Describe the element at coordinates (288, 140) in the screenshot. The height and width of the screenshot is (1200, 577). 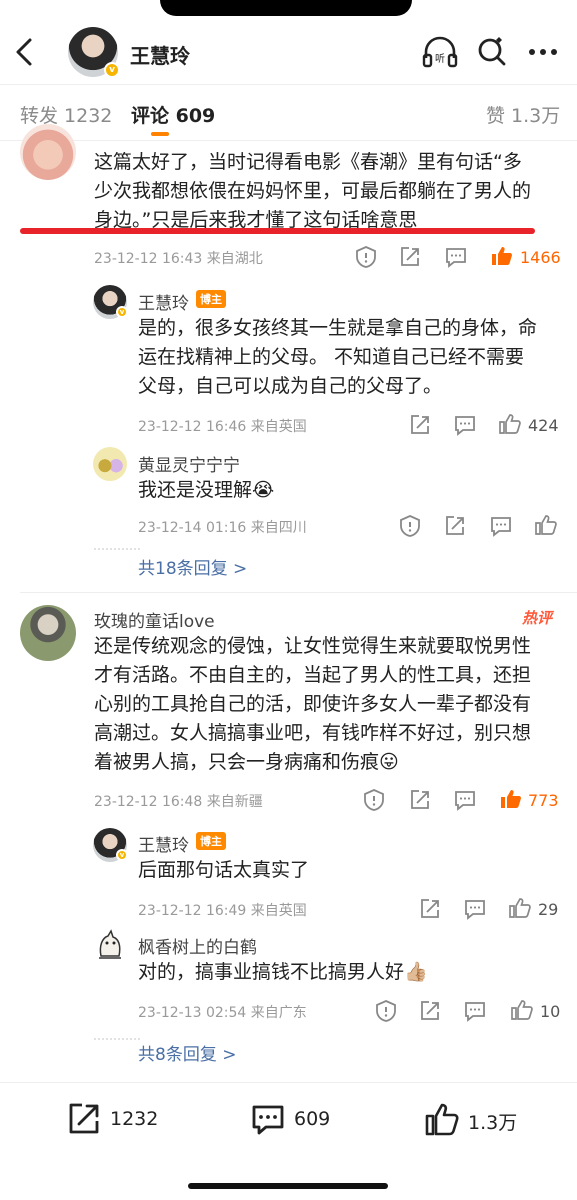
I see `tabs-divider` at that location.